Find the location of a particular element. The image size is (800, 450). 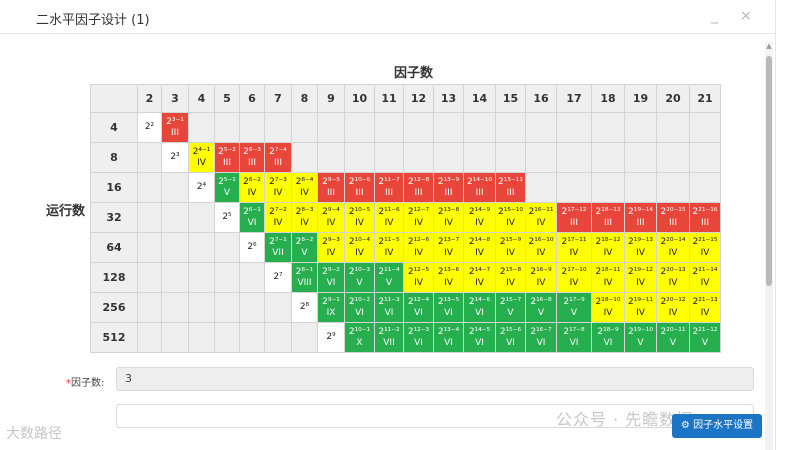

design-cell: 2⁸⁻² V is located at coordinates (304, 247).